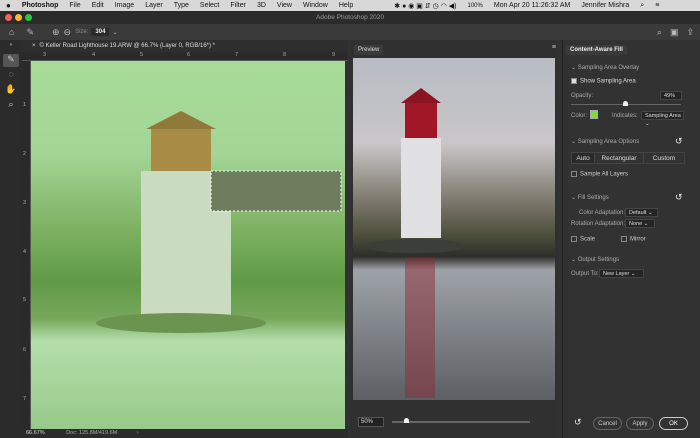  What do you see at coordinates (124, 5) in the screenshot?
I see `menu-image: Image` at bounding box center [124, 5].